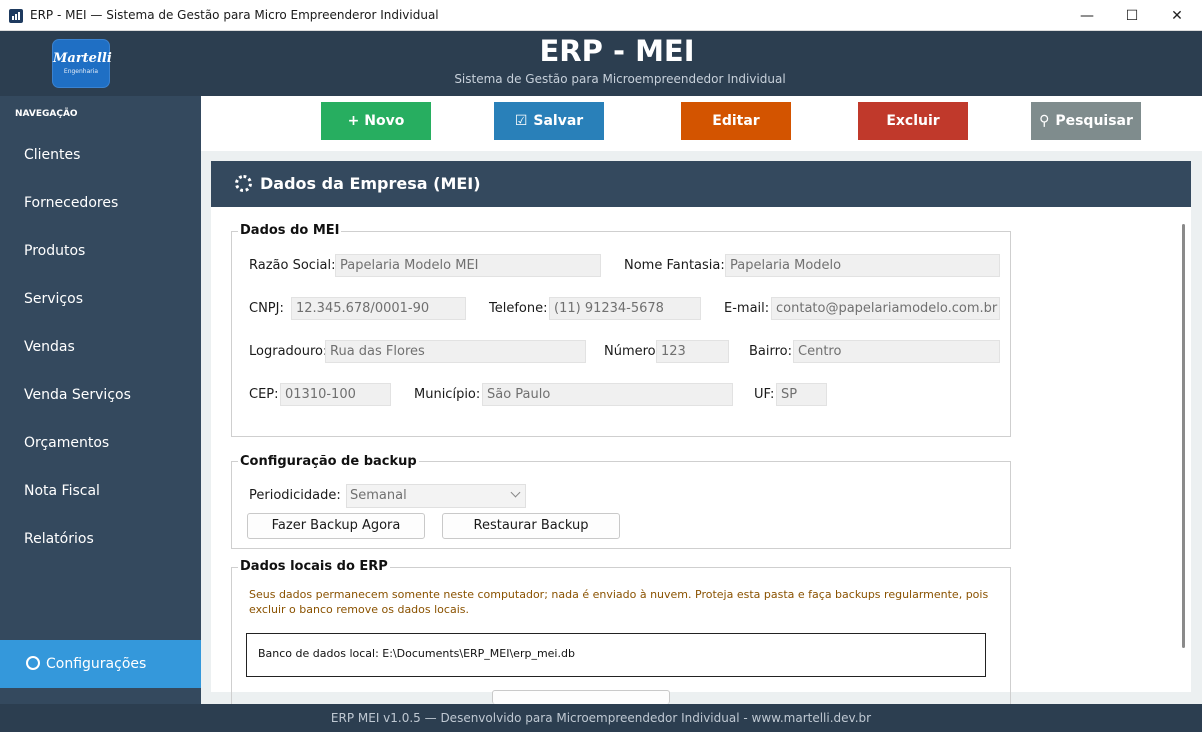  Describe the element at coordinates (801, 394) in the screenshot. I see `uf-field: SP` at that location.